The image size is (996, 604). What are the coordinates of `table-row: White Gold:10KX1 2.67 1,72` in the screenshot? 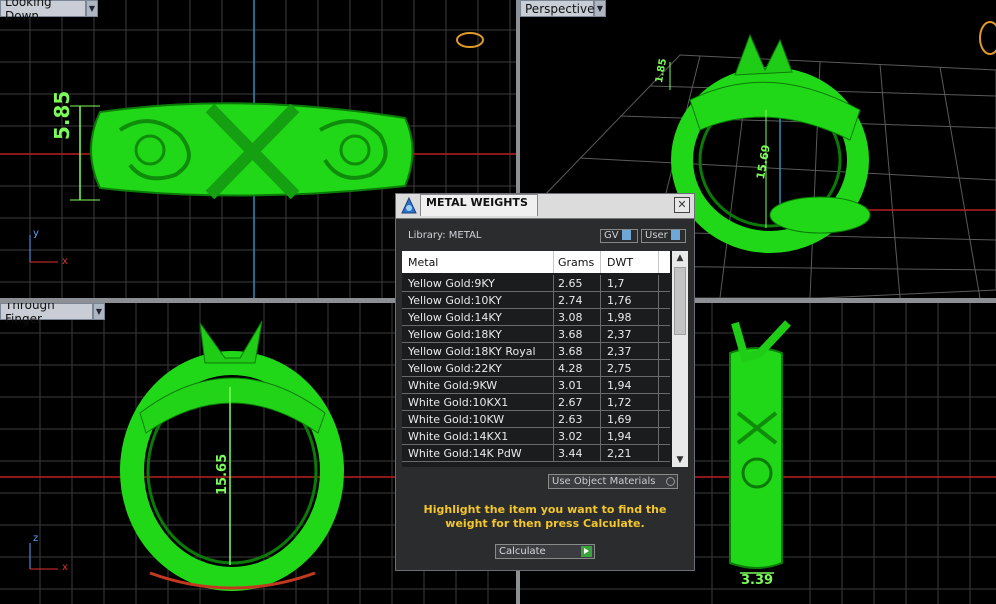 It's located at (536, 402).